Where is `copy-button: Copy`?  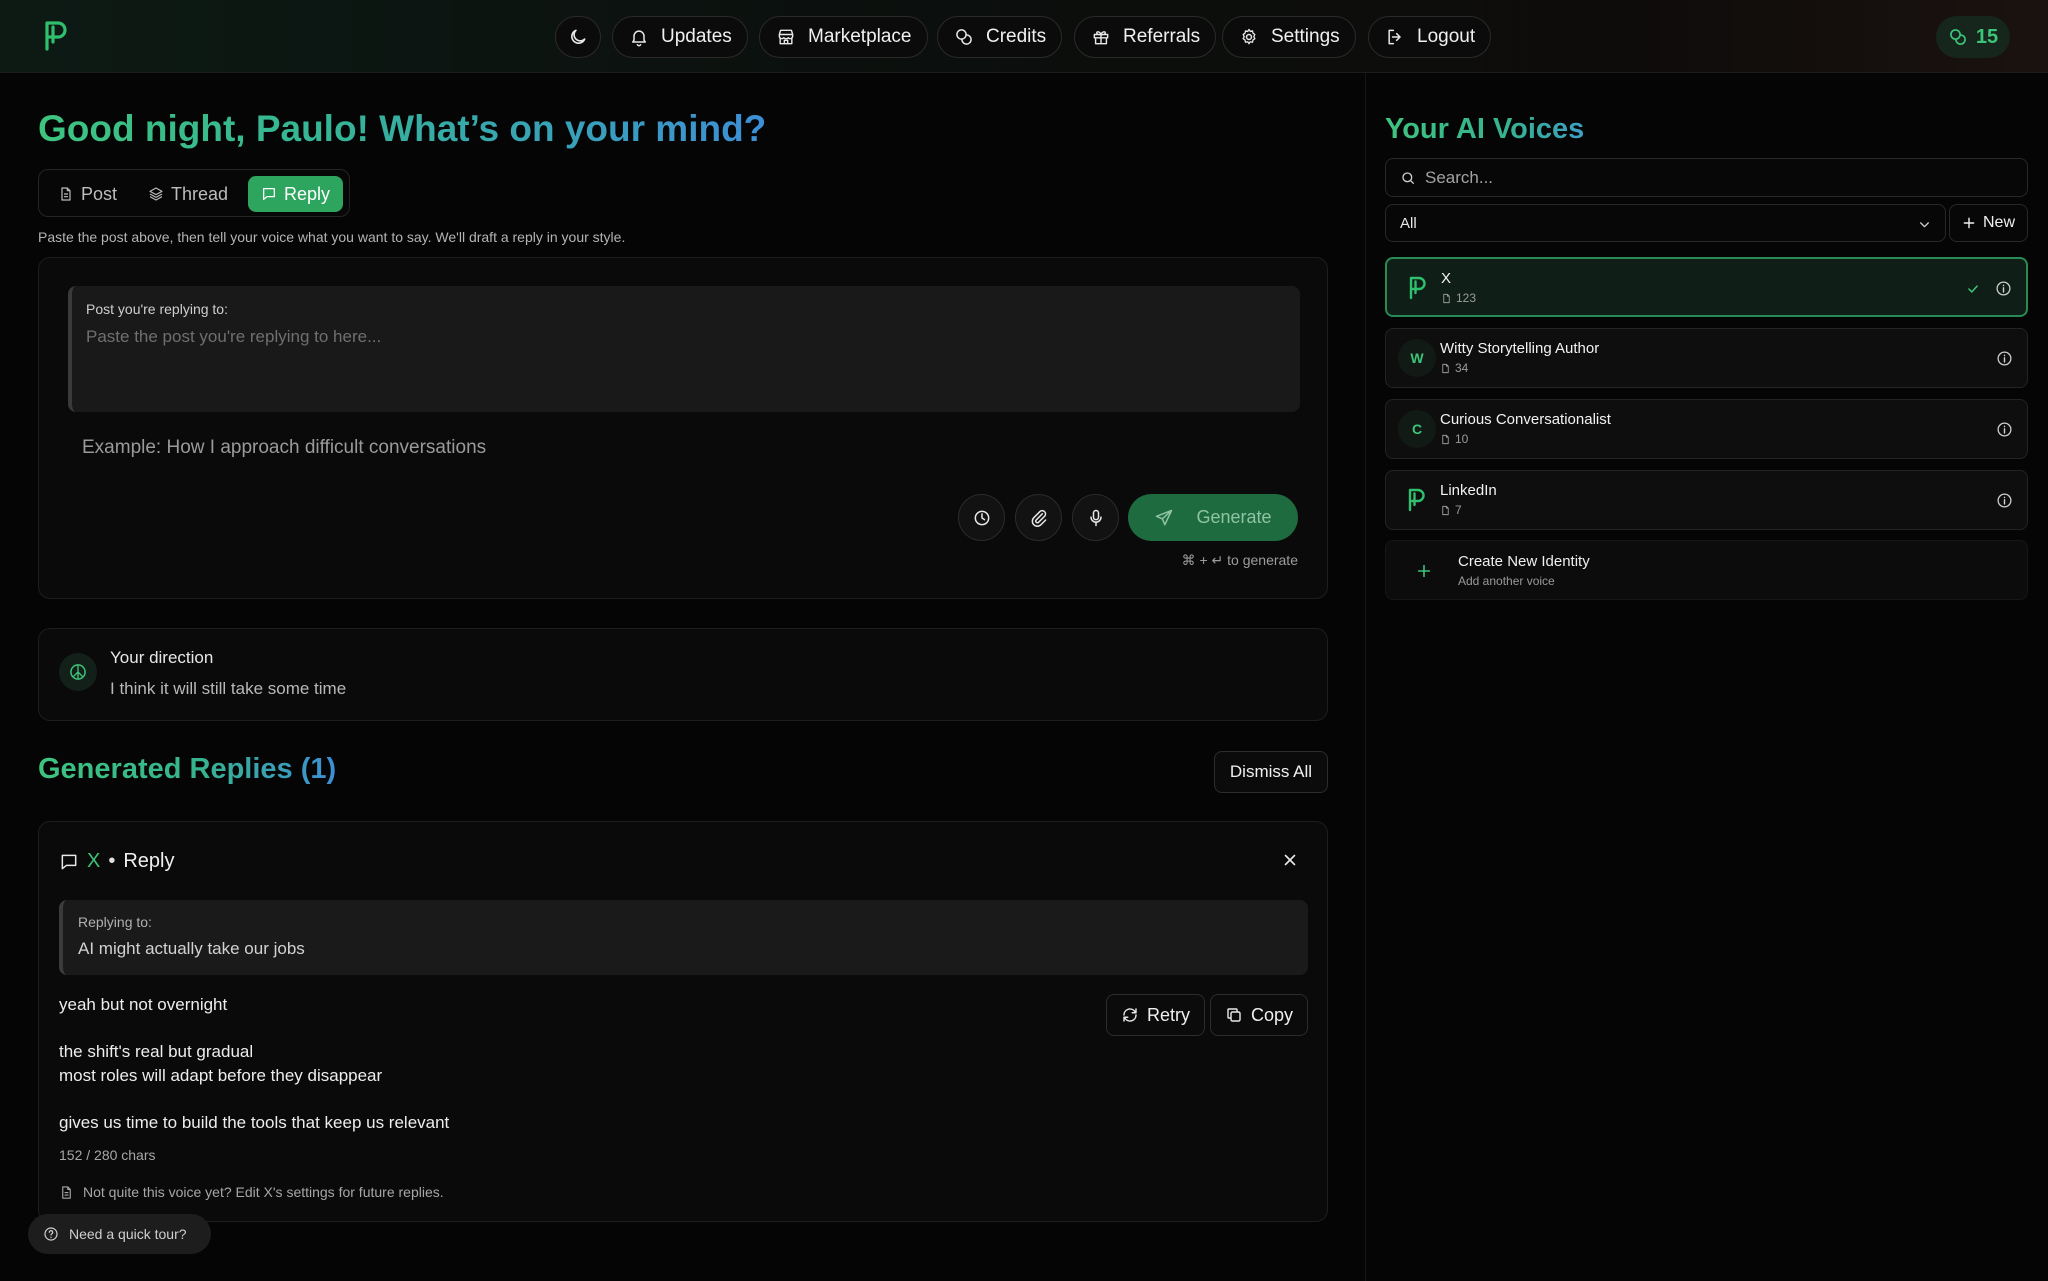 copy-button: Copy is located at coordinates (1259, 1015).